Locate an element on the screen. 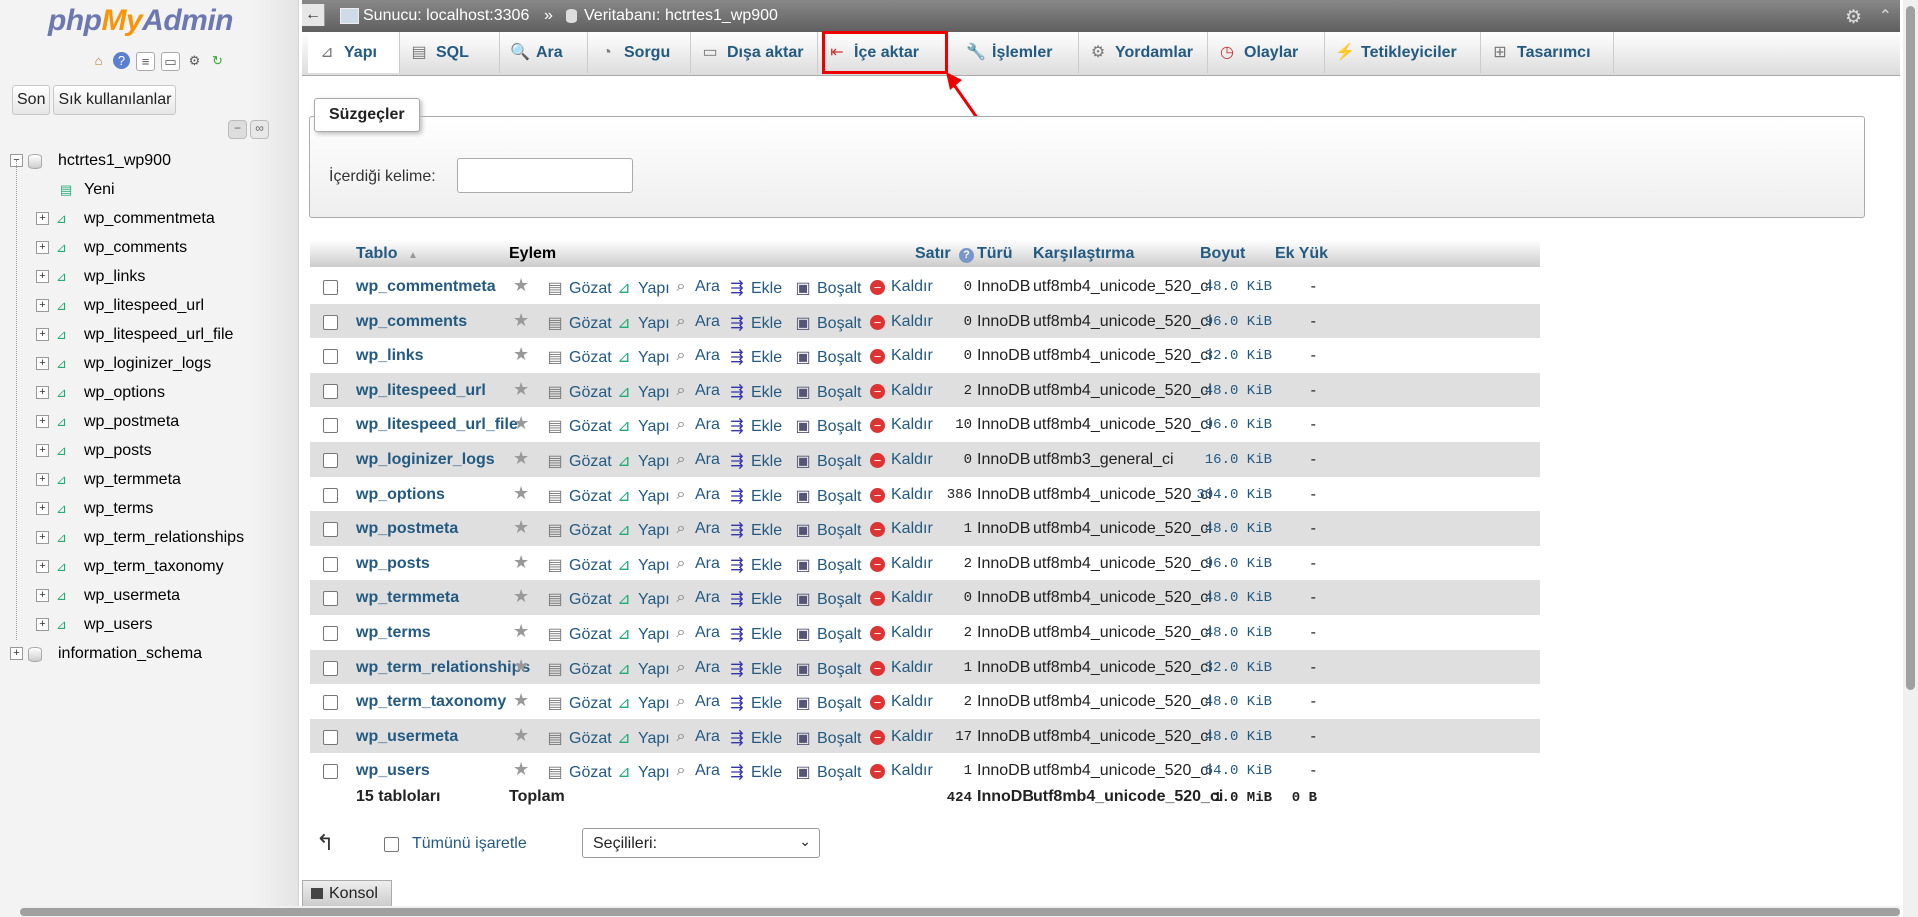 This screenshot has width=1918, height=917. table-name-link: wp_usermeta is located at coordinates (407, 737).